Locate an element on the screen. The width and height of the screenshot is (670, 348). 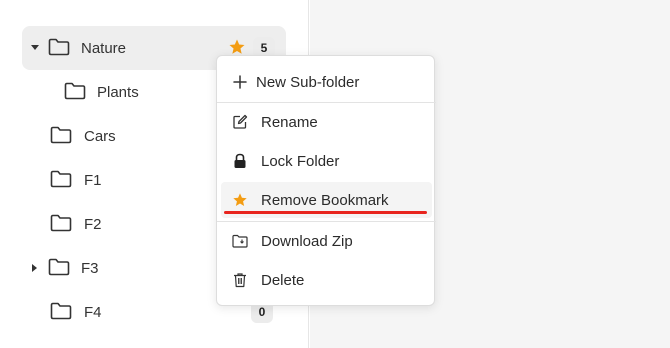
menu-item-label: Download Zip is located at coordinates (307, 241).